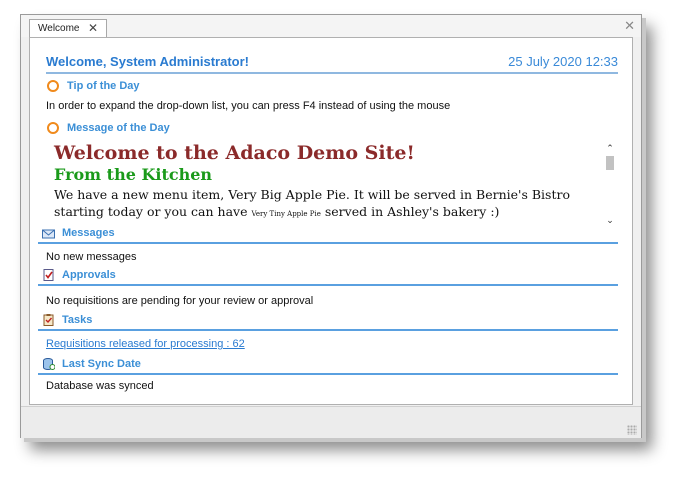 Image resolution: width=686 pixels, height=481 pixels. Describe the element at coordinates (331, 422) in the screenshot. I see `status-bar` at that location.